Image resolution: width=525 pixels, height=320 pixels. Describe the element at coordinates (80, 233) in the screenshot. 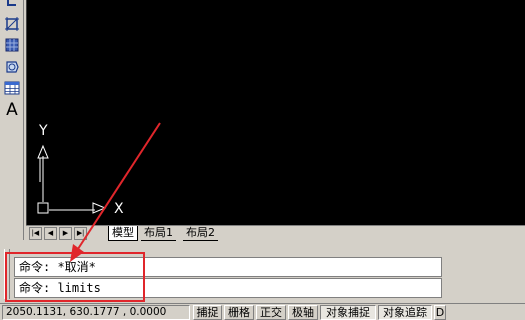

I see `last-tab-button: ▶|` at that location.